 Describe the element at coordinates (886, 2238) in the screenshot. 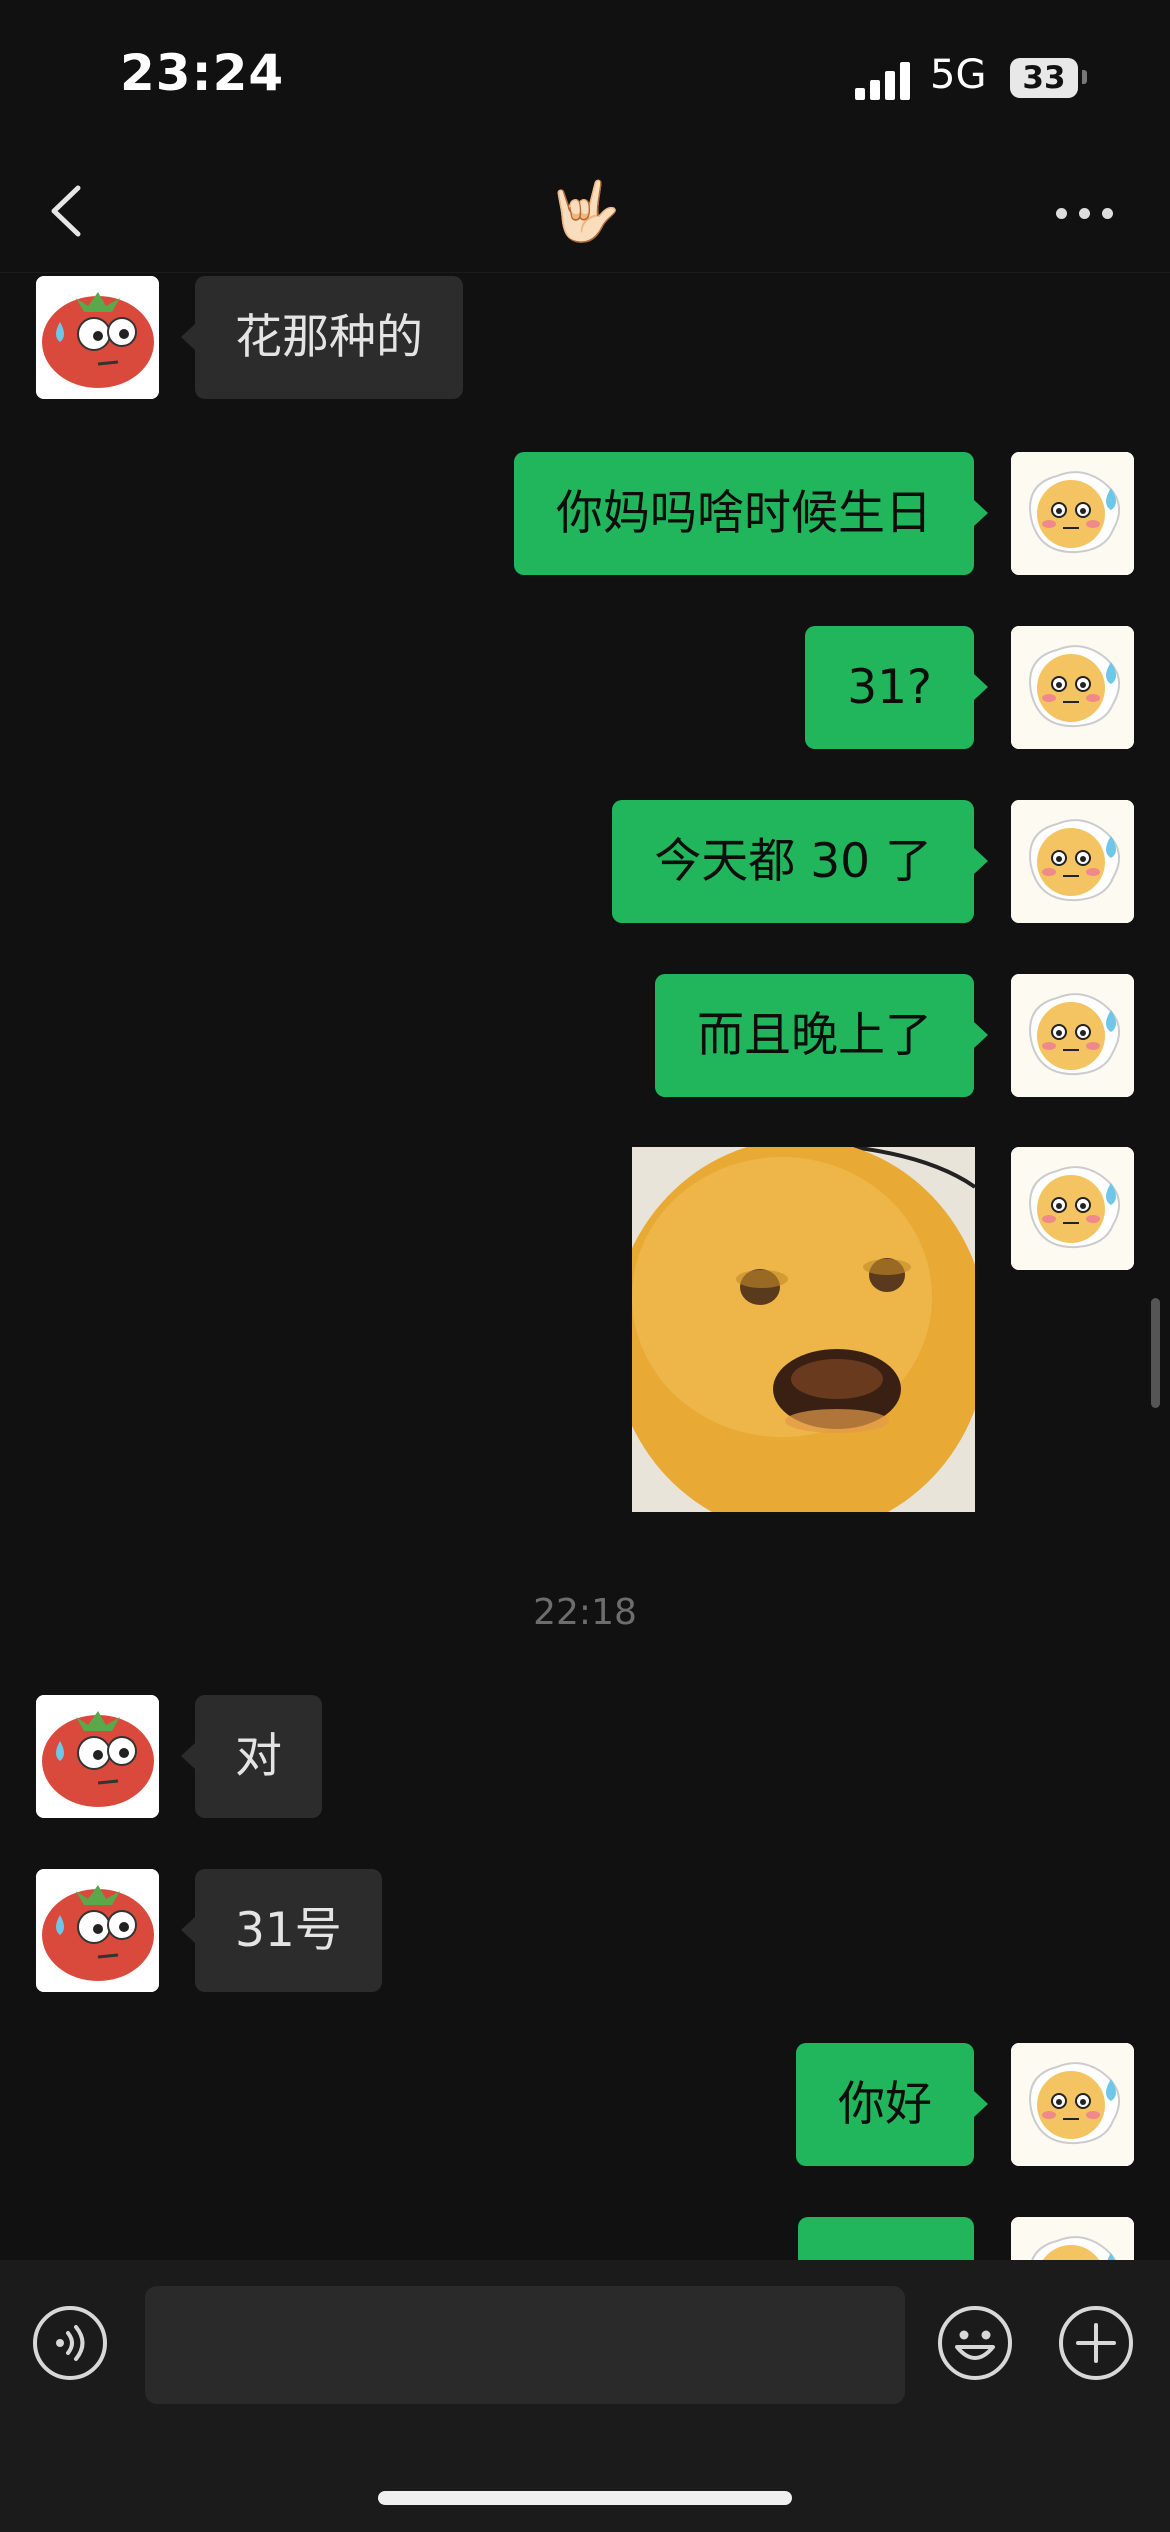

I see `message-bubble-outgoing-partial` at that location.